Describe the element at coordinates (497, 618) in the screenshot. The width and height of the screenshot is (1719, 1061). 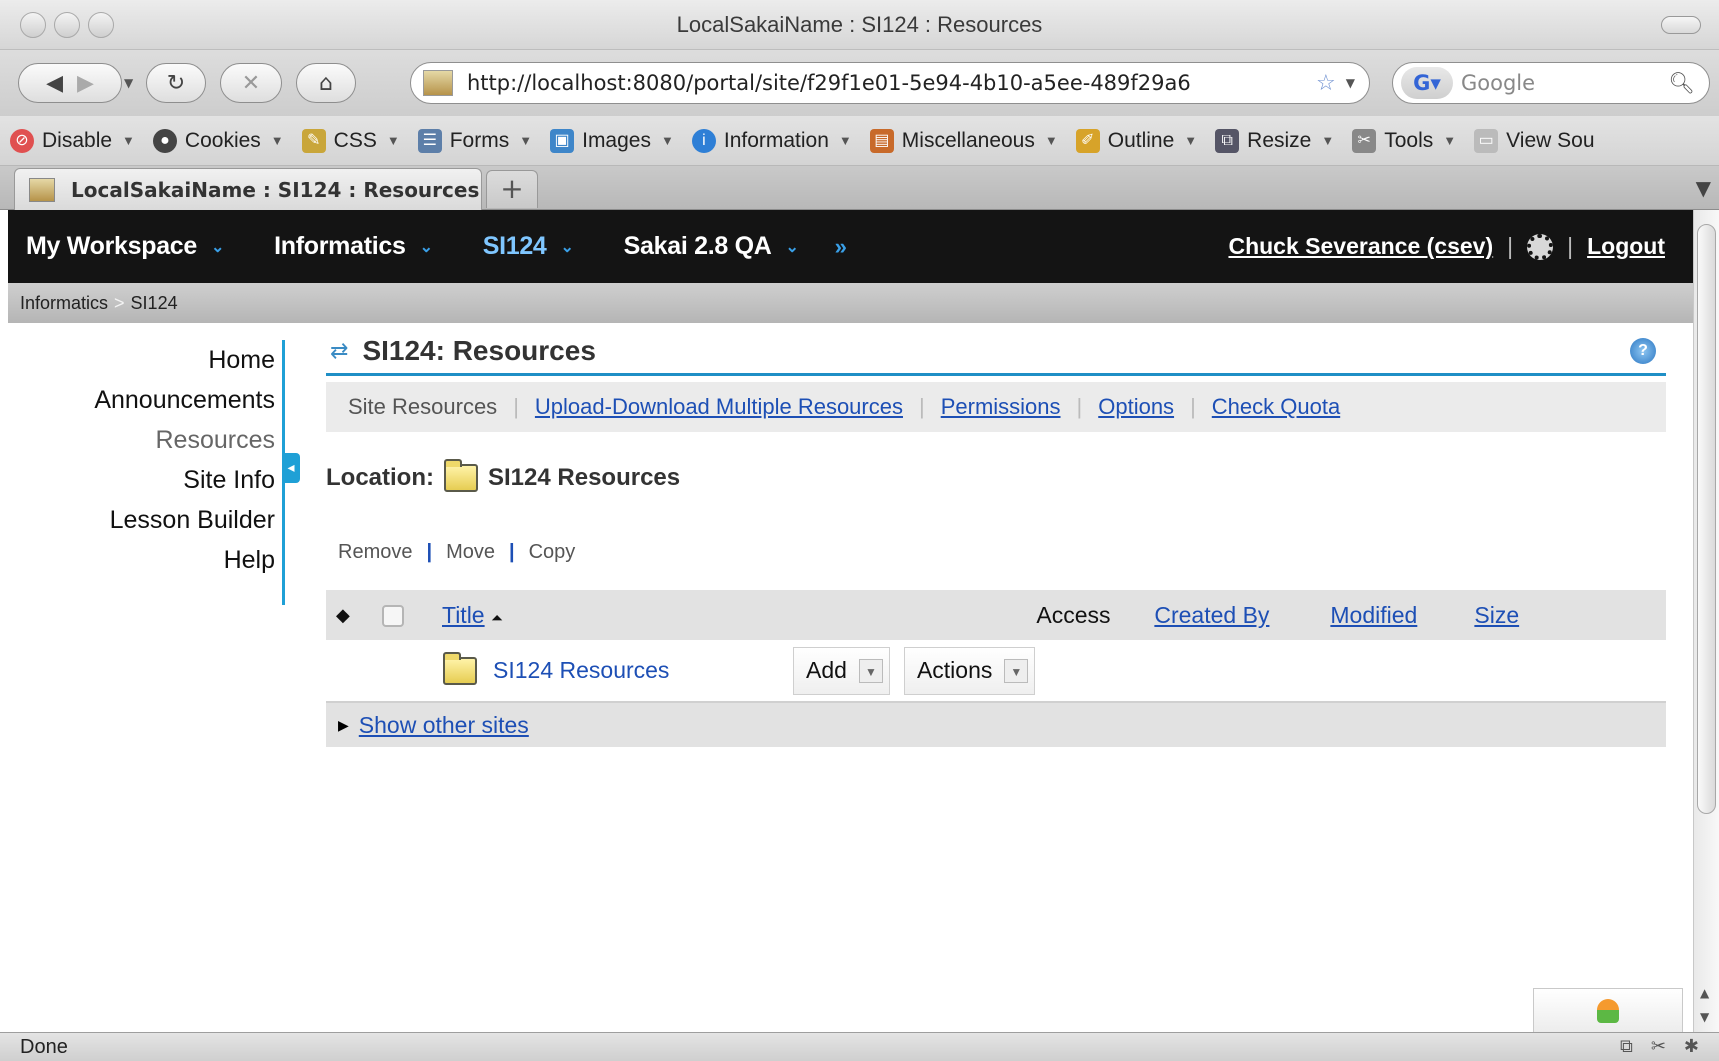
I see `sort-ascending-icon: ⏶` at that location.